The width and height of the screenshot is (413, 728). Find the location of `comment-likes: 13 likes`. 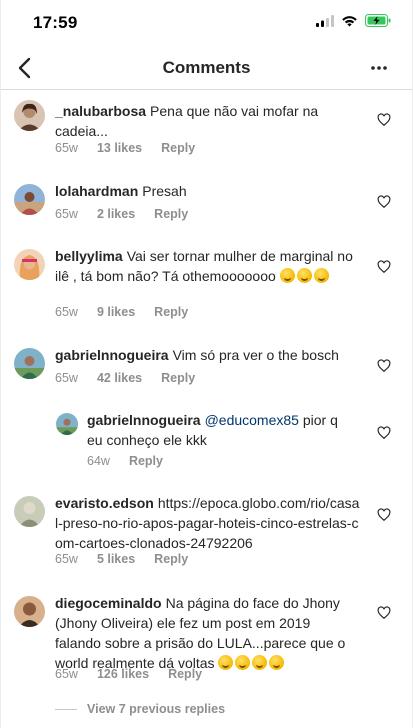

comment-likes: 13 likes is located at coordinates (119, 148).